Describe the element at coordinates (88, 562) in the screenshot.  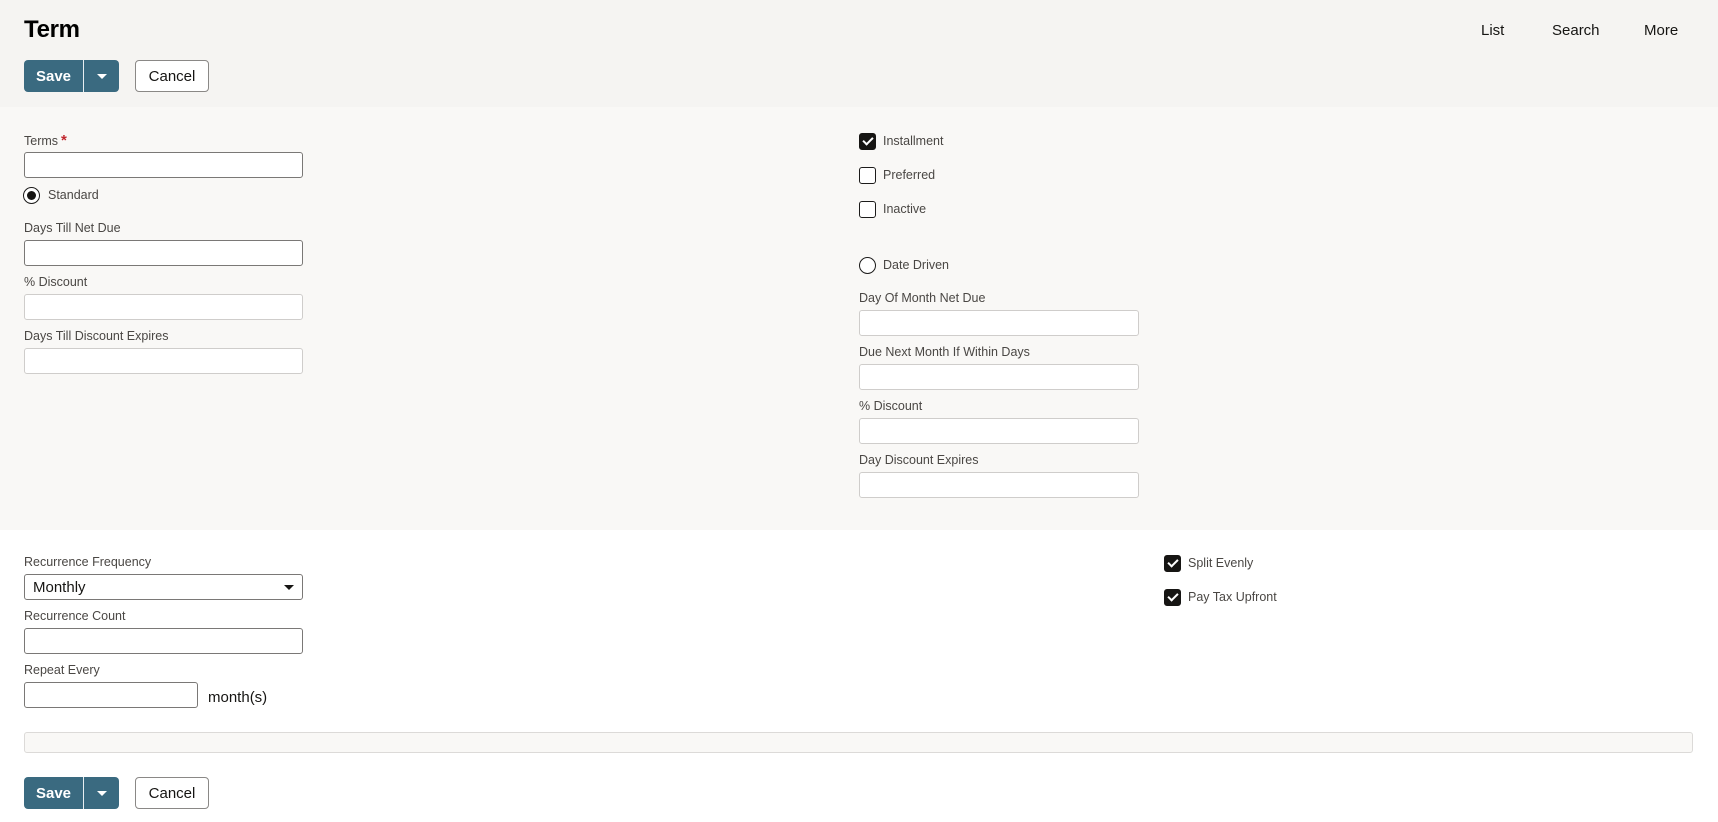
I see `recurrence-frequency-label: Recurrence Frequency` at that location.